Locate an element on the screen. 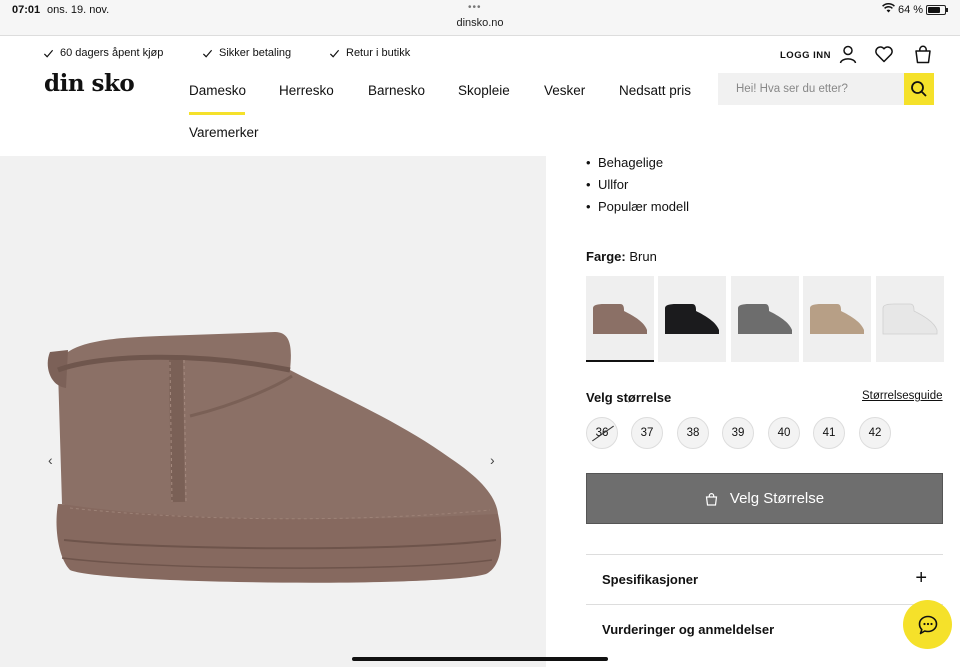 Image resolution: width=960 pixels, height=667 pixels. nav-vesker: Vesker is located at coordinates (564, 90).